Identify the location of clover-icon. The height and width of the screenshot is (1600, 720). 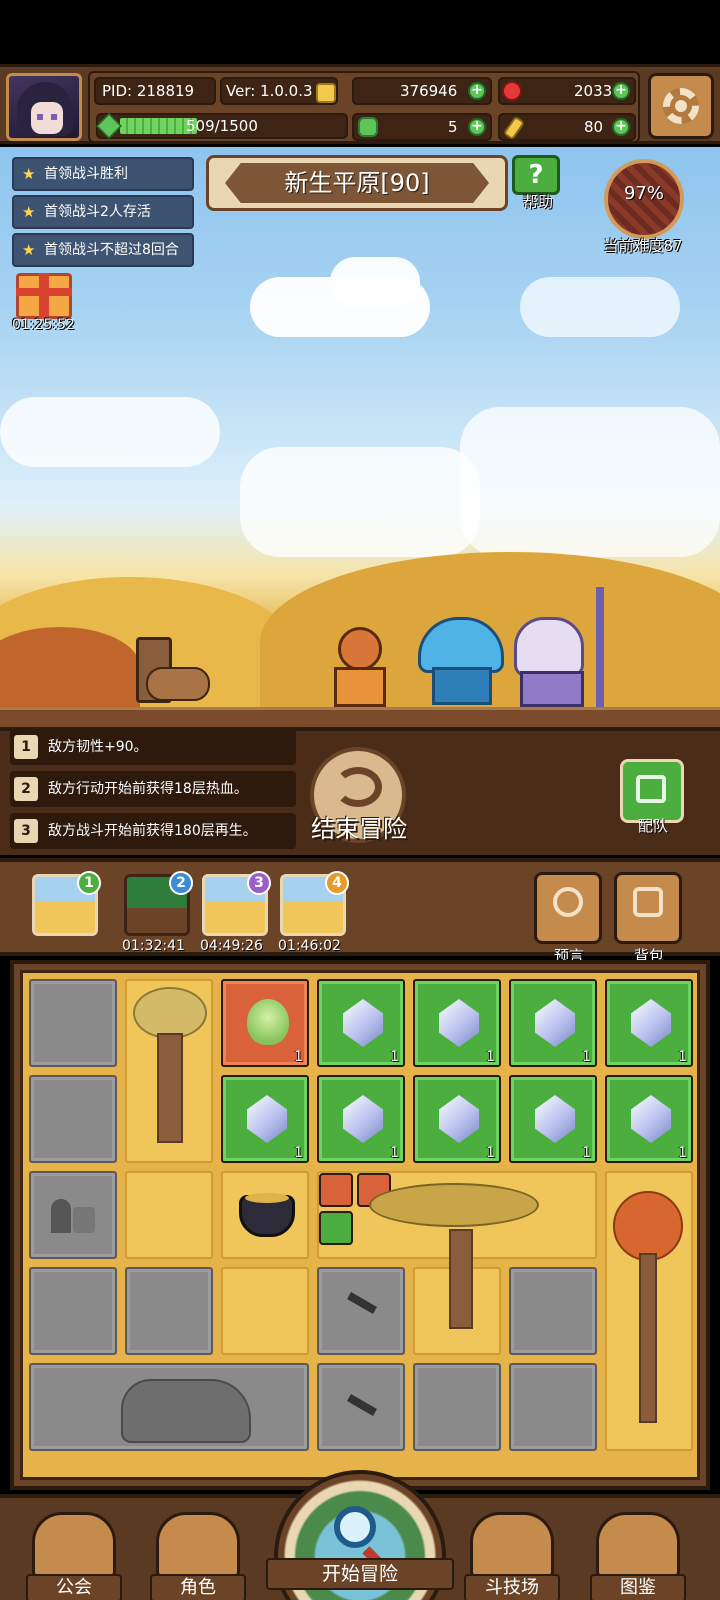
(368, 127).